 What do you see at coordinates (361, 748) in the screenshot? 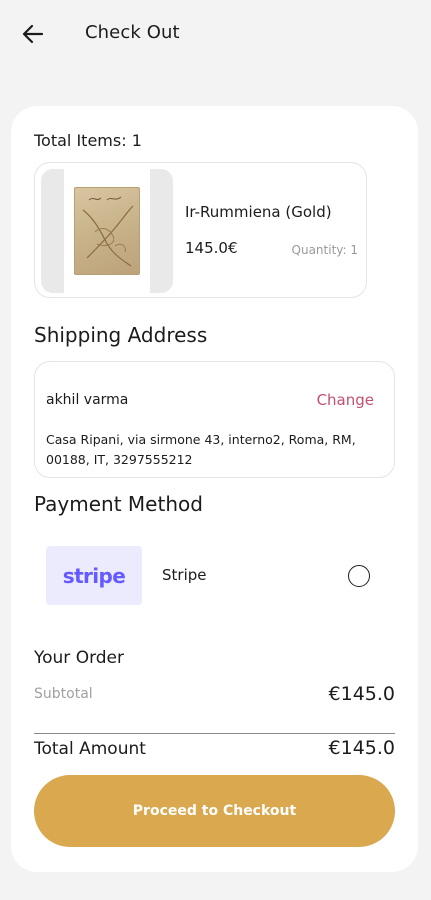
I see `total-amount-value: €145.0` at bounding box center [361, 748].